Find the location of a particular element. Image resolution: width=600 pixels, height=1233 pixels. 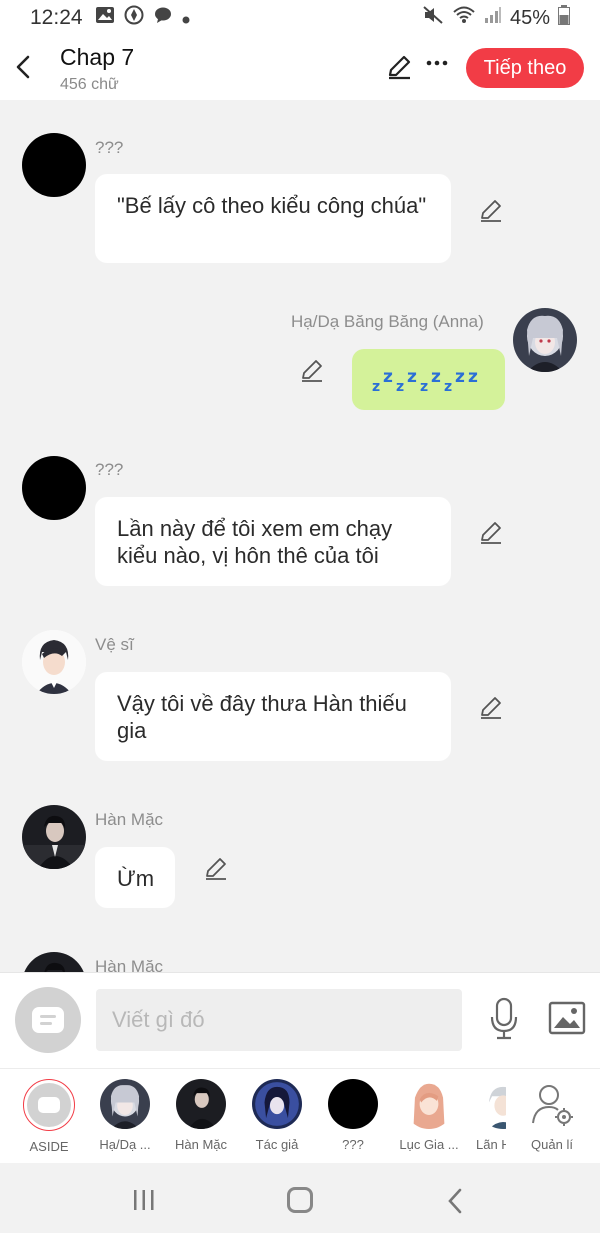

image-upload-button is located at coordinates (567, 1018).